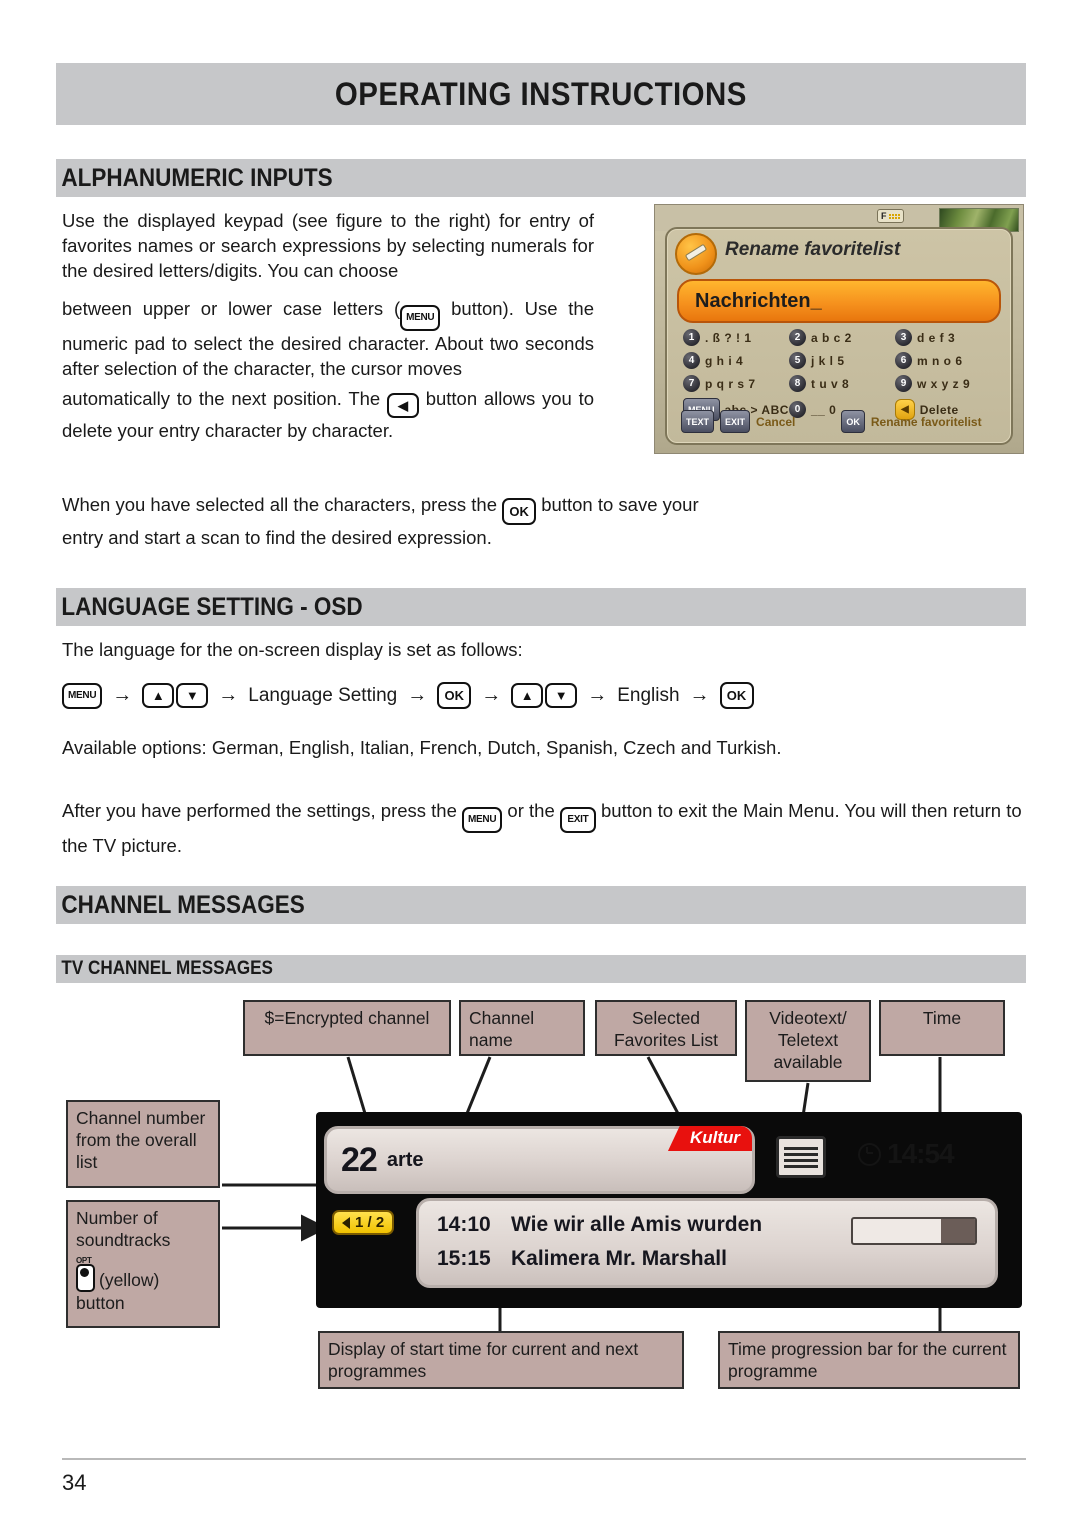 The image size is (1080, 1524). What do you see at coordinates (808, 1041) in the screenshot?
I see `callout-videotext-available: Videotext/ Teletext available` at bounding box center [808, 1041].